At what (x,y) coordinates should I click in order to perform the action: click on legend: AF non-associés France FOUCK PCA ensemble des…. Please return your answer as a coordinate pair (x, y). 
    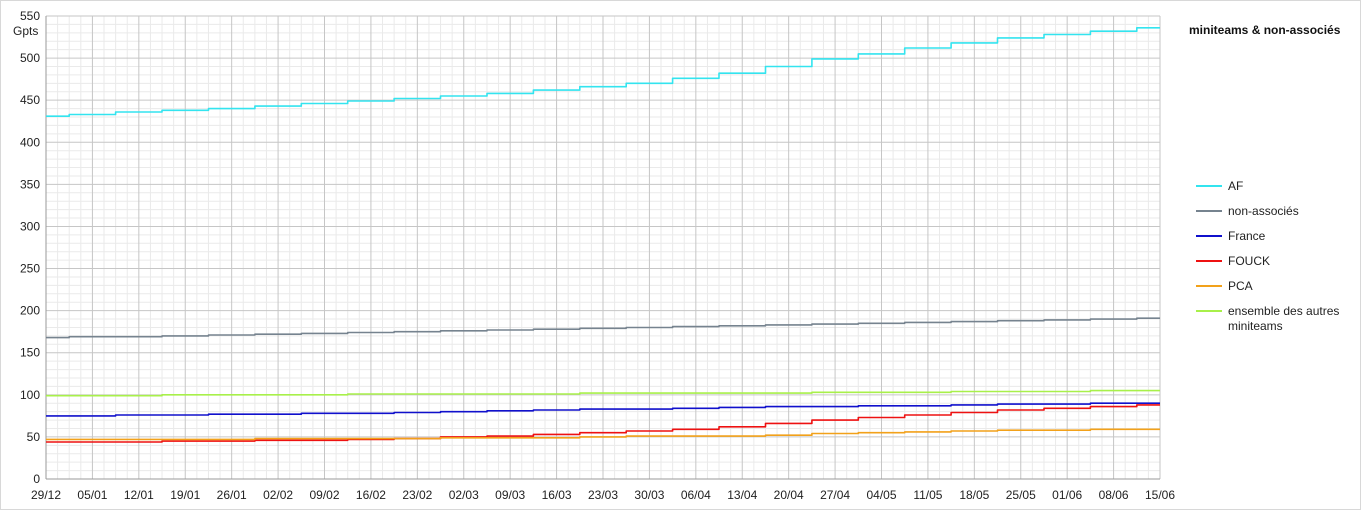
    Looking at the image, I should click on (1267, 256).